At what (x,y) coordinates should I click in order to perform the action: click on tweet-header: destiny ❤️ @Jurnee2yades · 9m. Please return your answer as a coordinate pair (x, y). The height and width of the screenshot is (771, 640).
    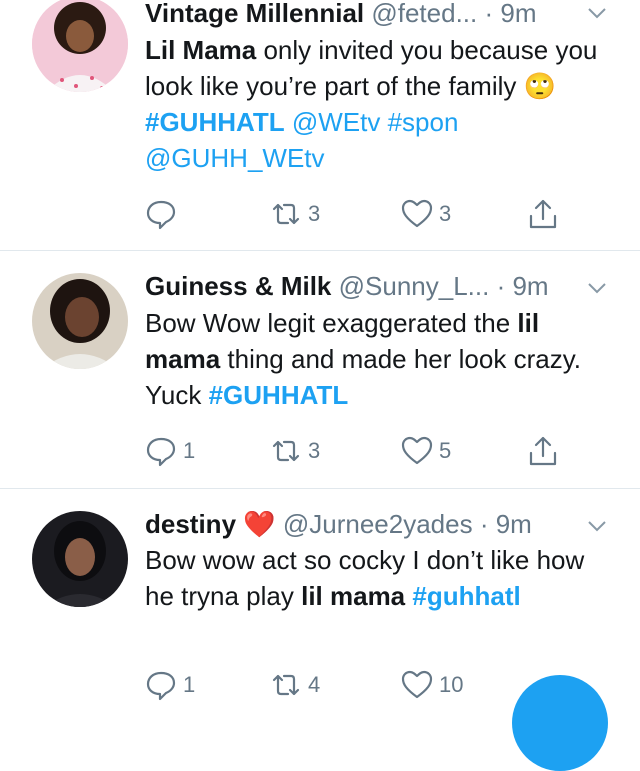
    Looking at the image, I should click on (380, 524).